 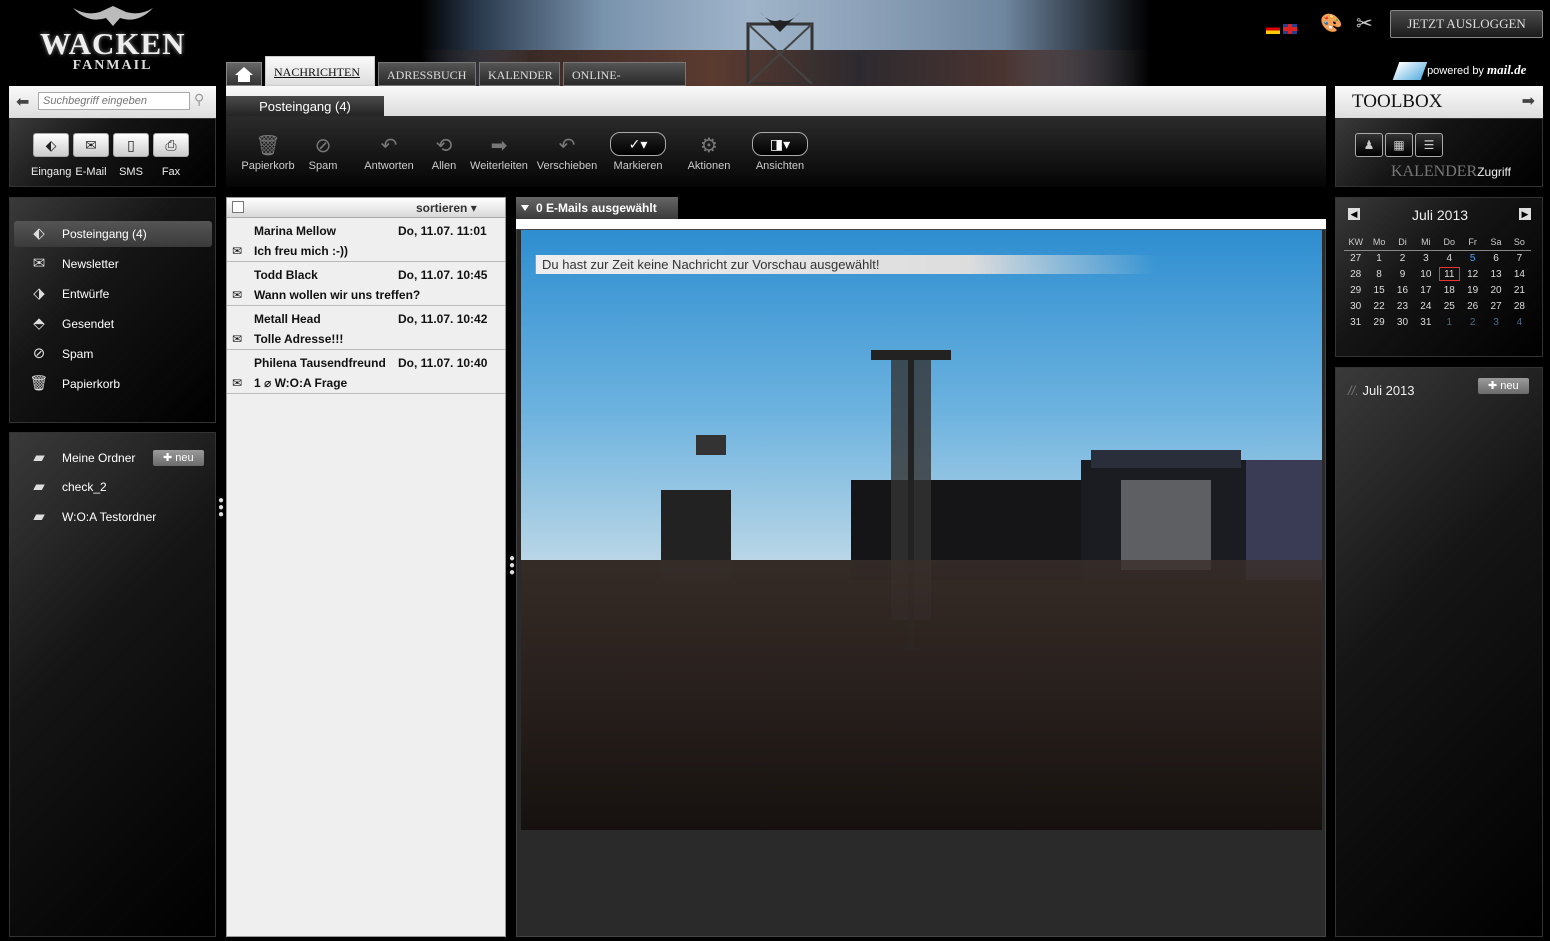 What do you see at coordinates (171, 145) in the screenshot?
I see `new-fax-button: ⎙` at bounding box center [171, 145].